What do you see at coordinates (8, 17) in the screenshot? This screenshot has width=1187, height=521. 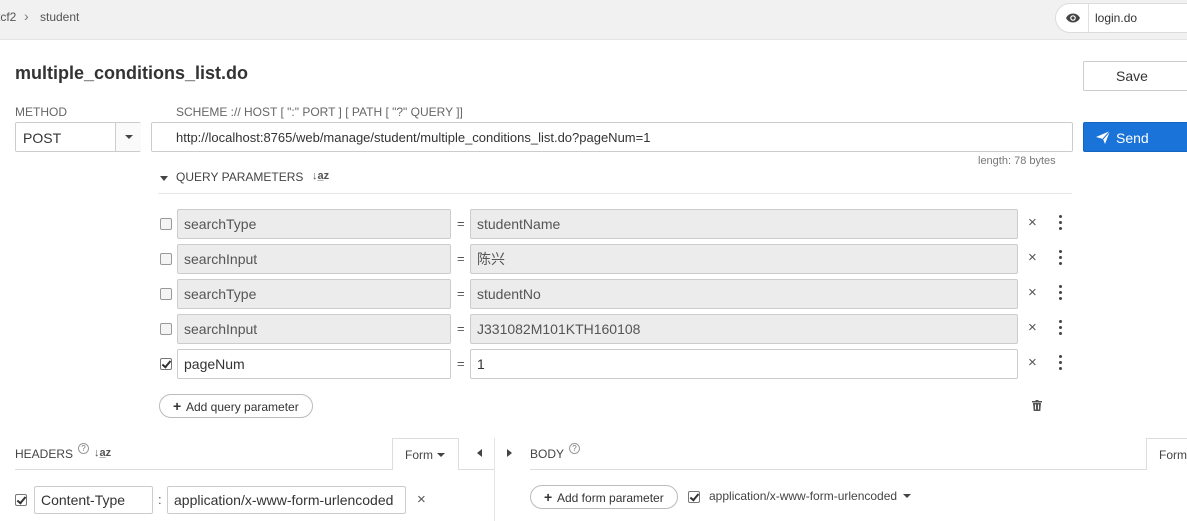 I see `breadcrumb-parent: tcf2` at bounding box center [8, 17].